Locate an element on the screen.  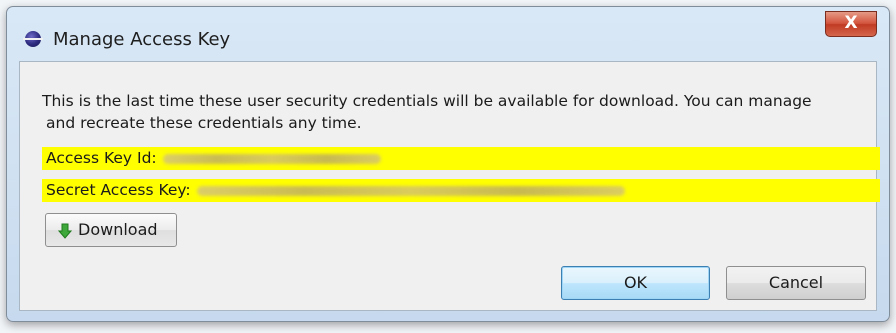
close-icon: X is located at coordinates (851, 23).